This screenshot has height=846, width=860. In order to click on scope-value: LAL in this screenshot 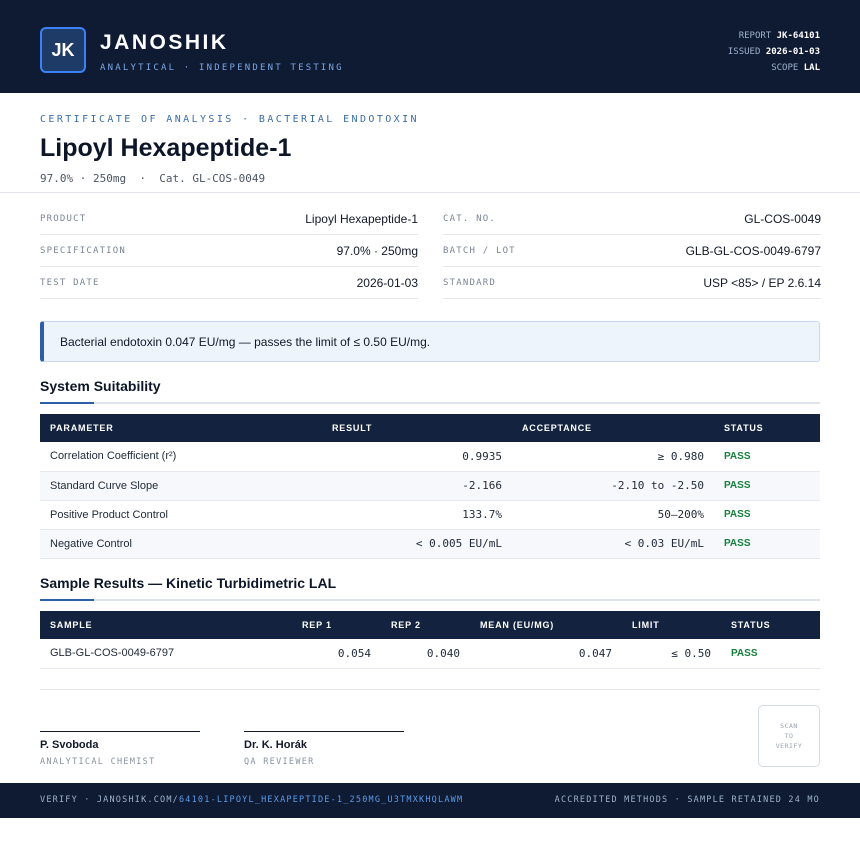, I will do `click(811, 68)`.